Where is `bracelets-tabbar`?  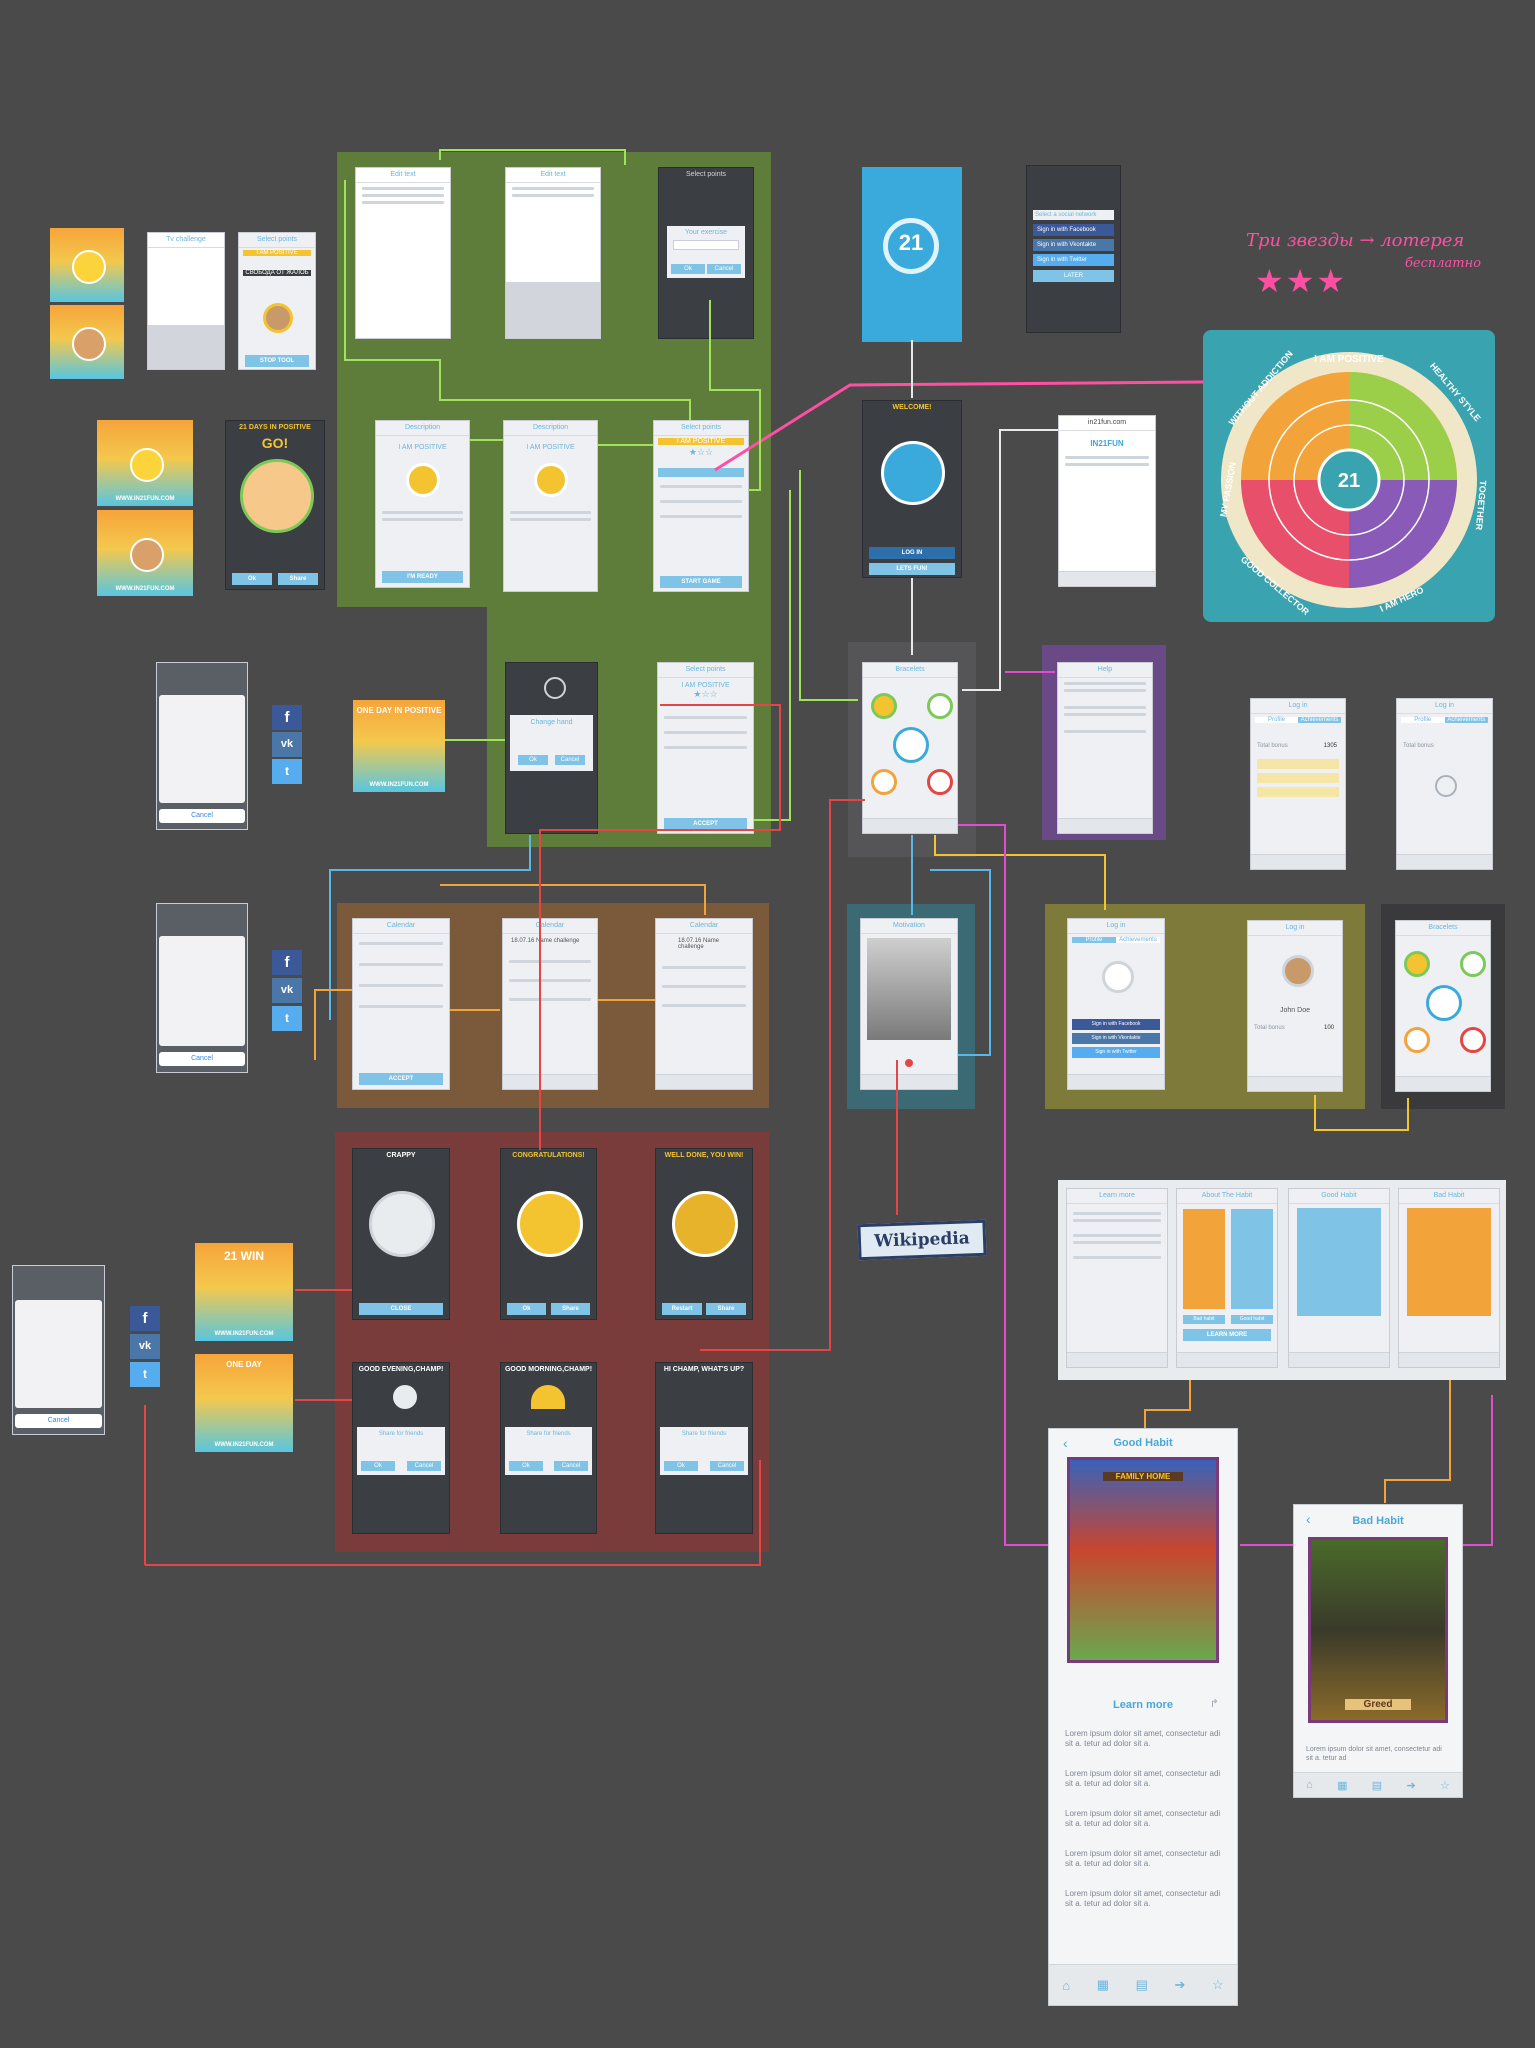
bracelets-tabbar is located at coordinates (910, 825).